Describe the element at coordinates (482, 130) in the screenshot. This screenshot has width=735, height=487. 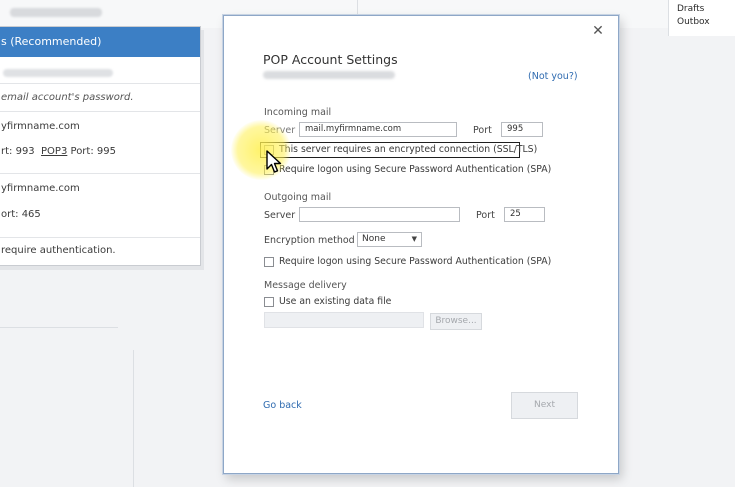
I see `incoming-port-label: Port` at that location.